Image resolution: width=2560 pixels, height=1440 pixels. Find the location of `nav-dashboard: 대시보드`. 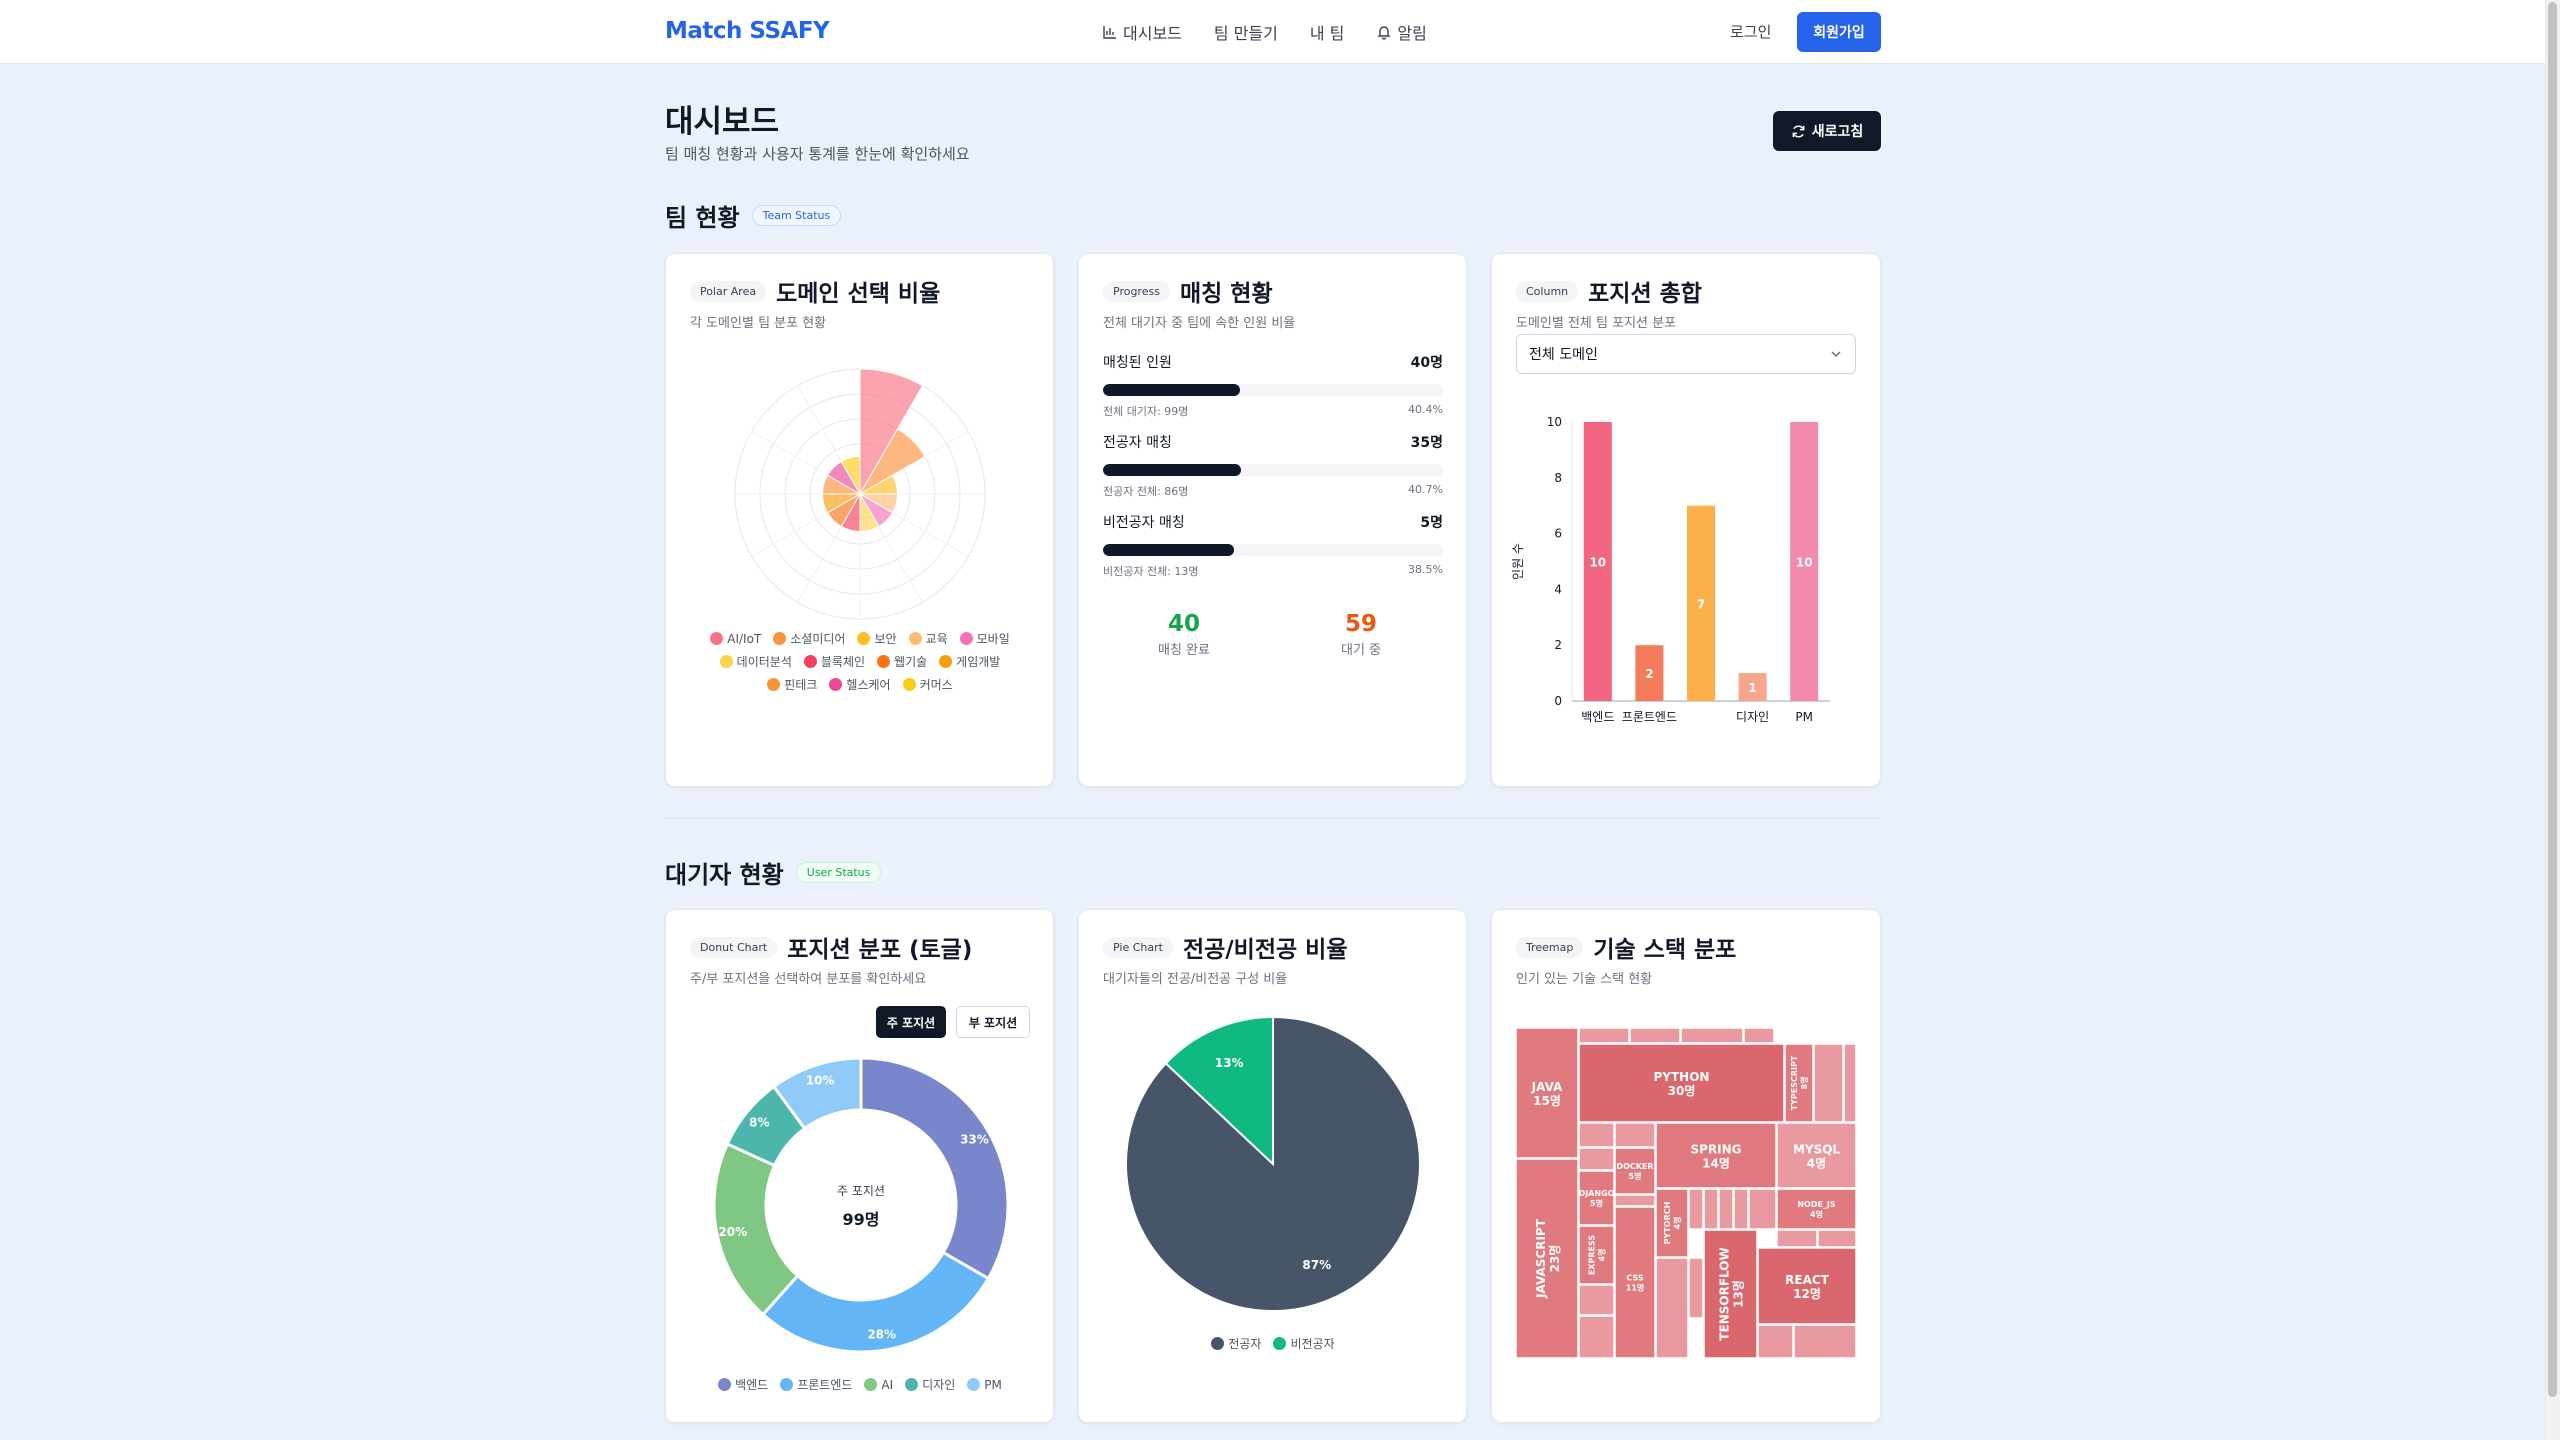

nav-dashboard: 대시보드 is located at coordinates (1142, 32).